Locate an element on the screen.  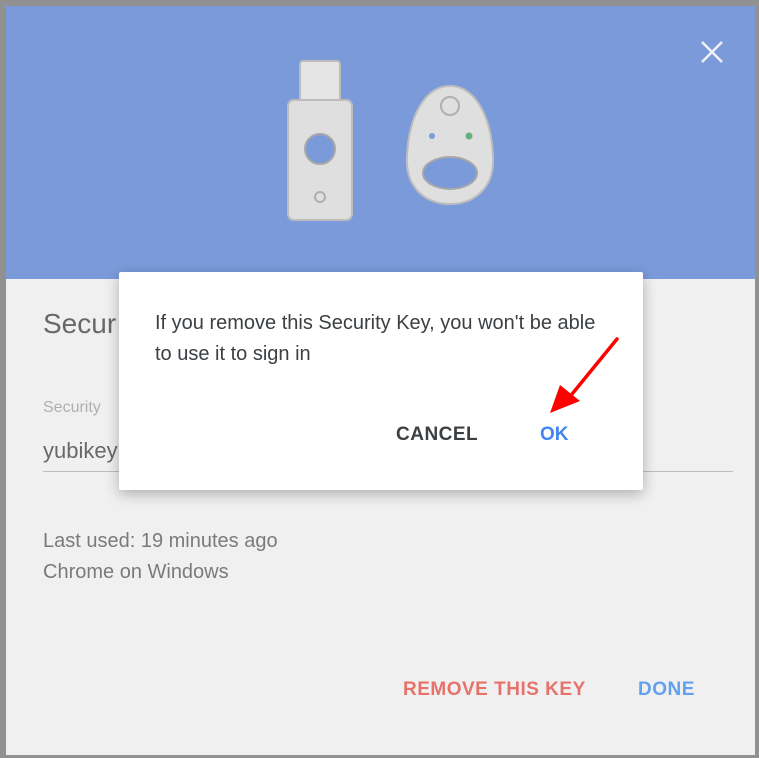
cancel-button: CANCEL is located at coordinates (437, 435).